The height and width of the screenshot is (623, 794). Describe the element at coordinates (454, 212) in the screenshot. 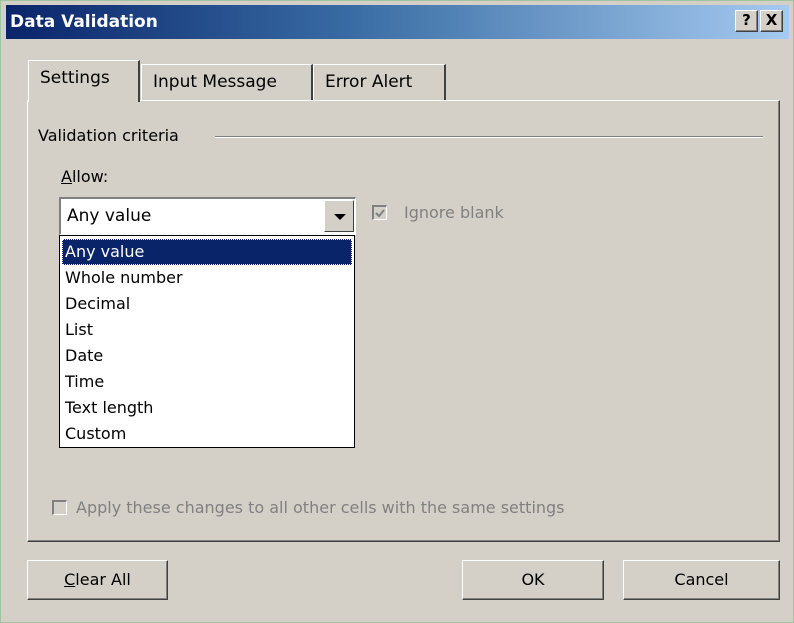

I see `ignore-blank-label: Ignore blank` at that location.